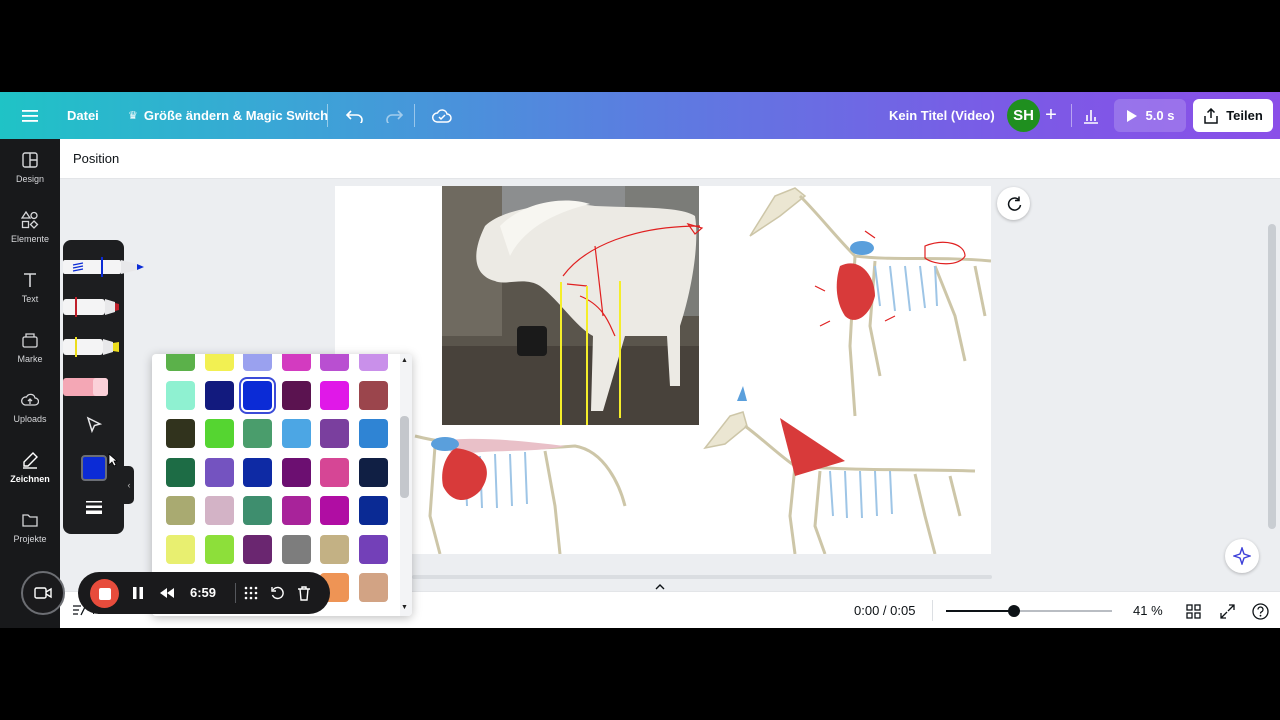 The width and height of the screenshot is (1280, 720). I want to click on marker-tool, so click(93, 307).